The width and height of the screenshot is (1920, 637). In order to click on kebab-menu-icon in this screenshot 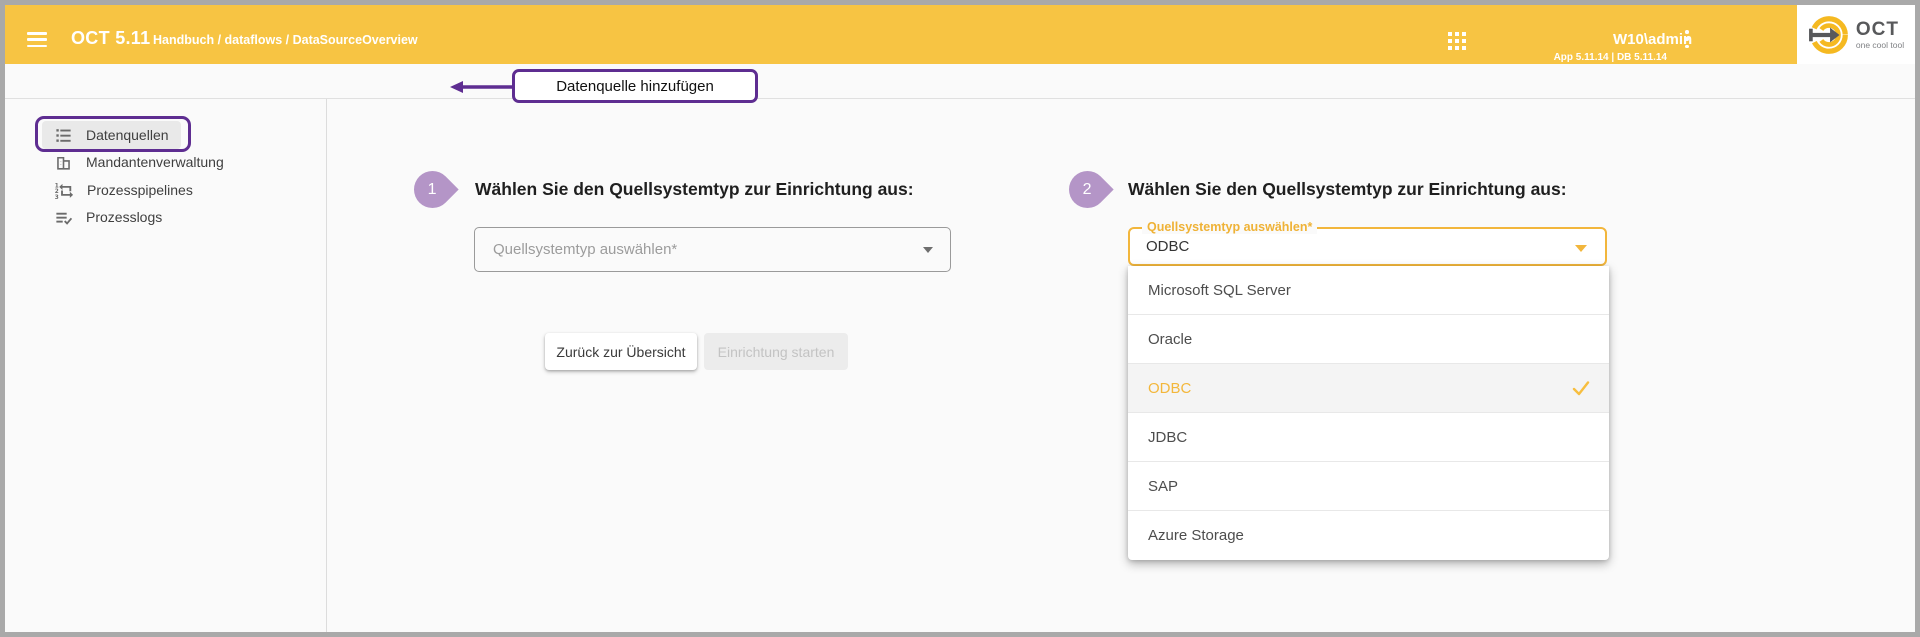, I will do `click(1687, 39)`.